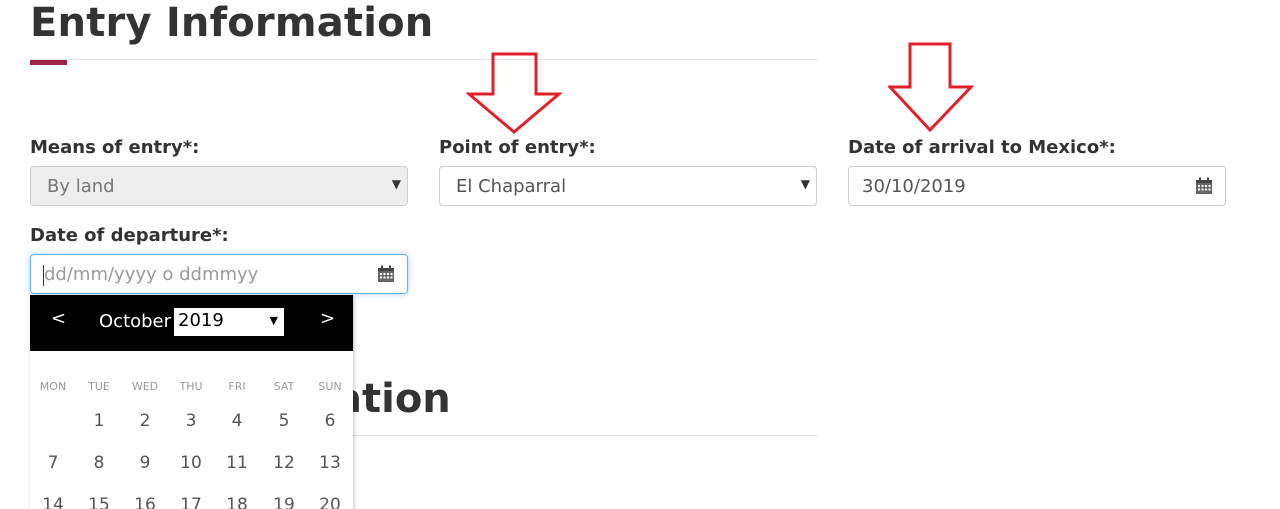 The width and height of the screenshot is (1280, 509). I want to click on calendar-day: 13, so click(330, 463).